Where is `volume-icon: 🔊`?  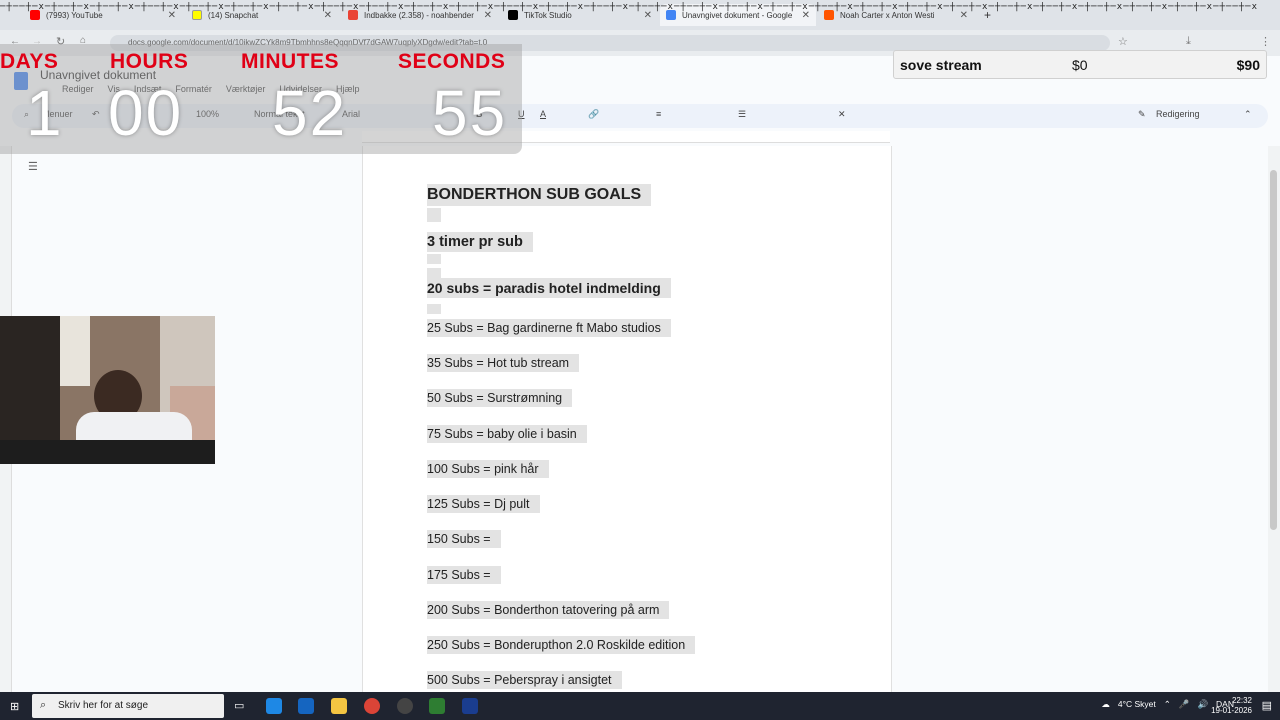 volume-icon: 🔊 is located at coordinates (1202, 704).